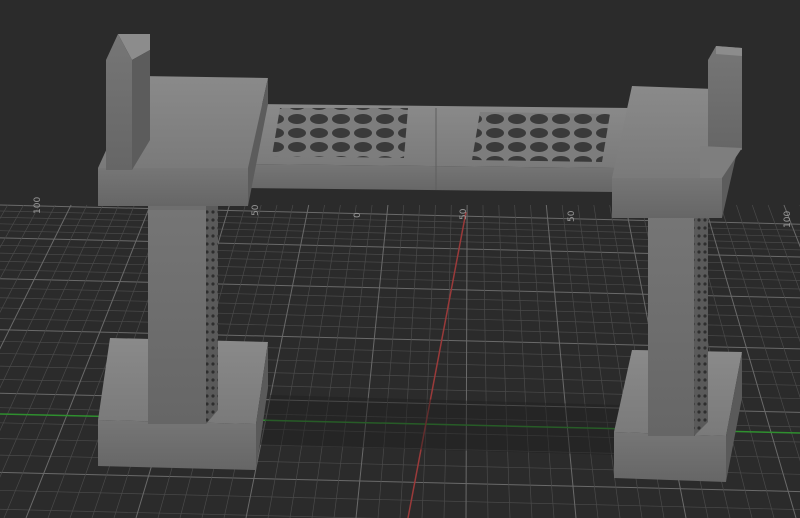 The image size is (800, 518). What do you see at coordinates (678, 322) in the screenshot?
I see `right-leg` at bounding box center [678, 322].